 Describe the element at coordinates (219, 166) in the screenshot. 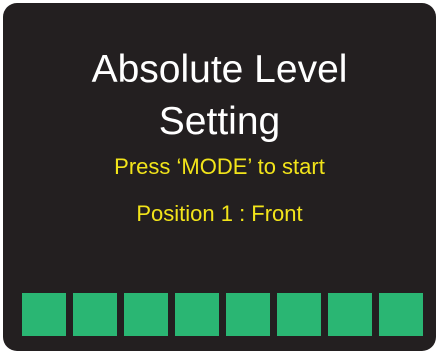

I see `instruction-text: Press ‘MODE’ to start` at that location.